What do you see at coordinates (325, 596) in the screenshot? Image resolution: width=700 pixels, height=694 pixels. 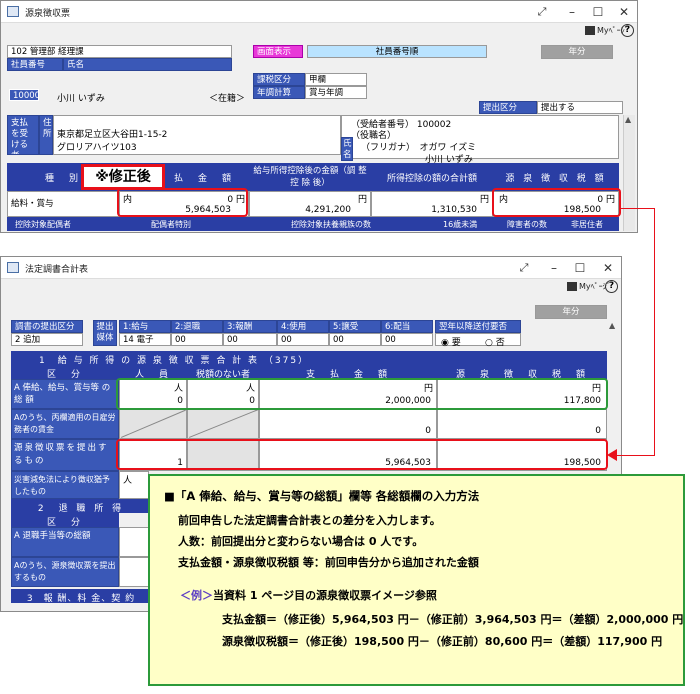 I see `note-example-text: 当資料 1 ページ目の源泉徴収票イメージ参照` at bounding box center [325, 596].